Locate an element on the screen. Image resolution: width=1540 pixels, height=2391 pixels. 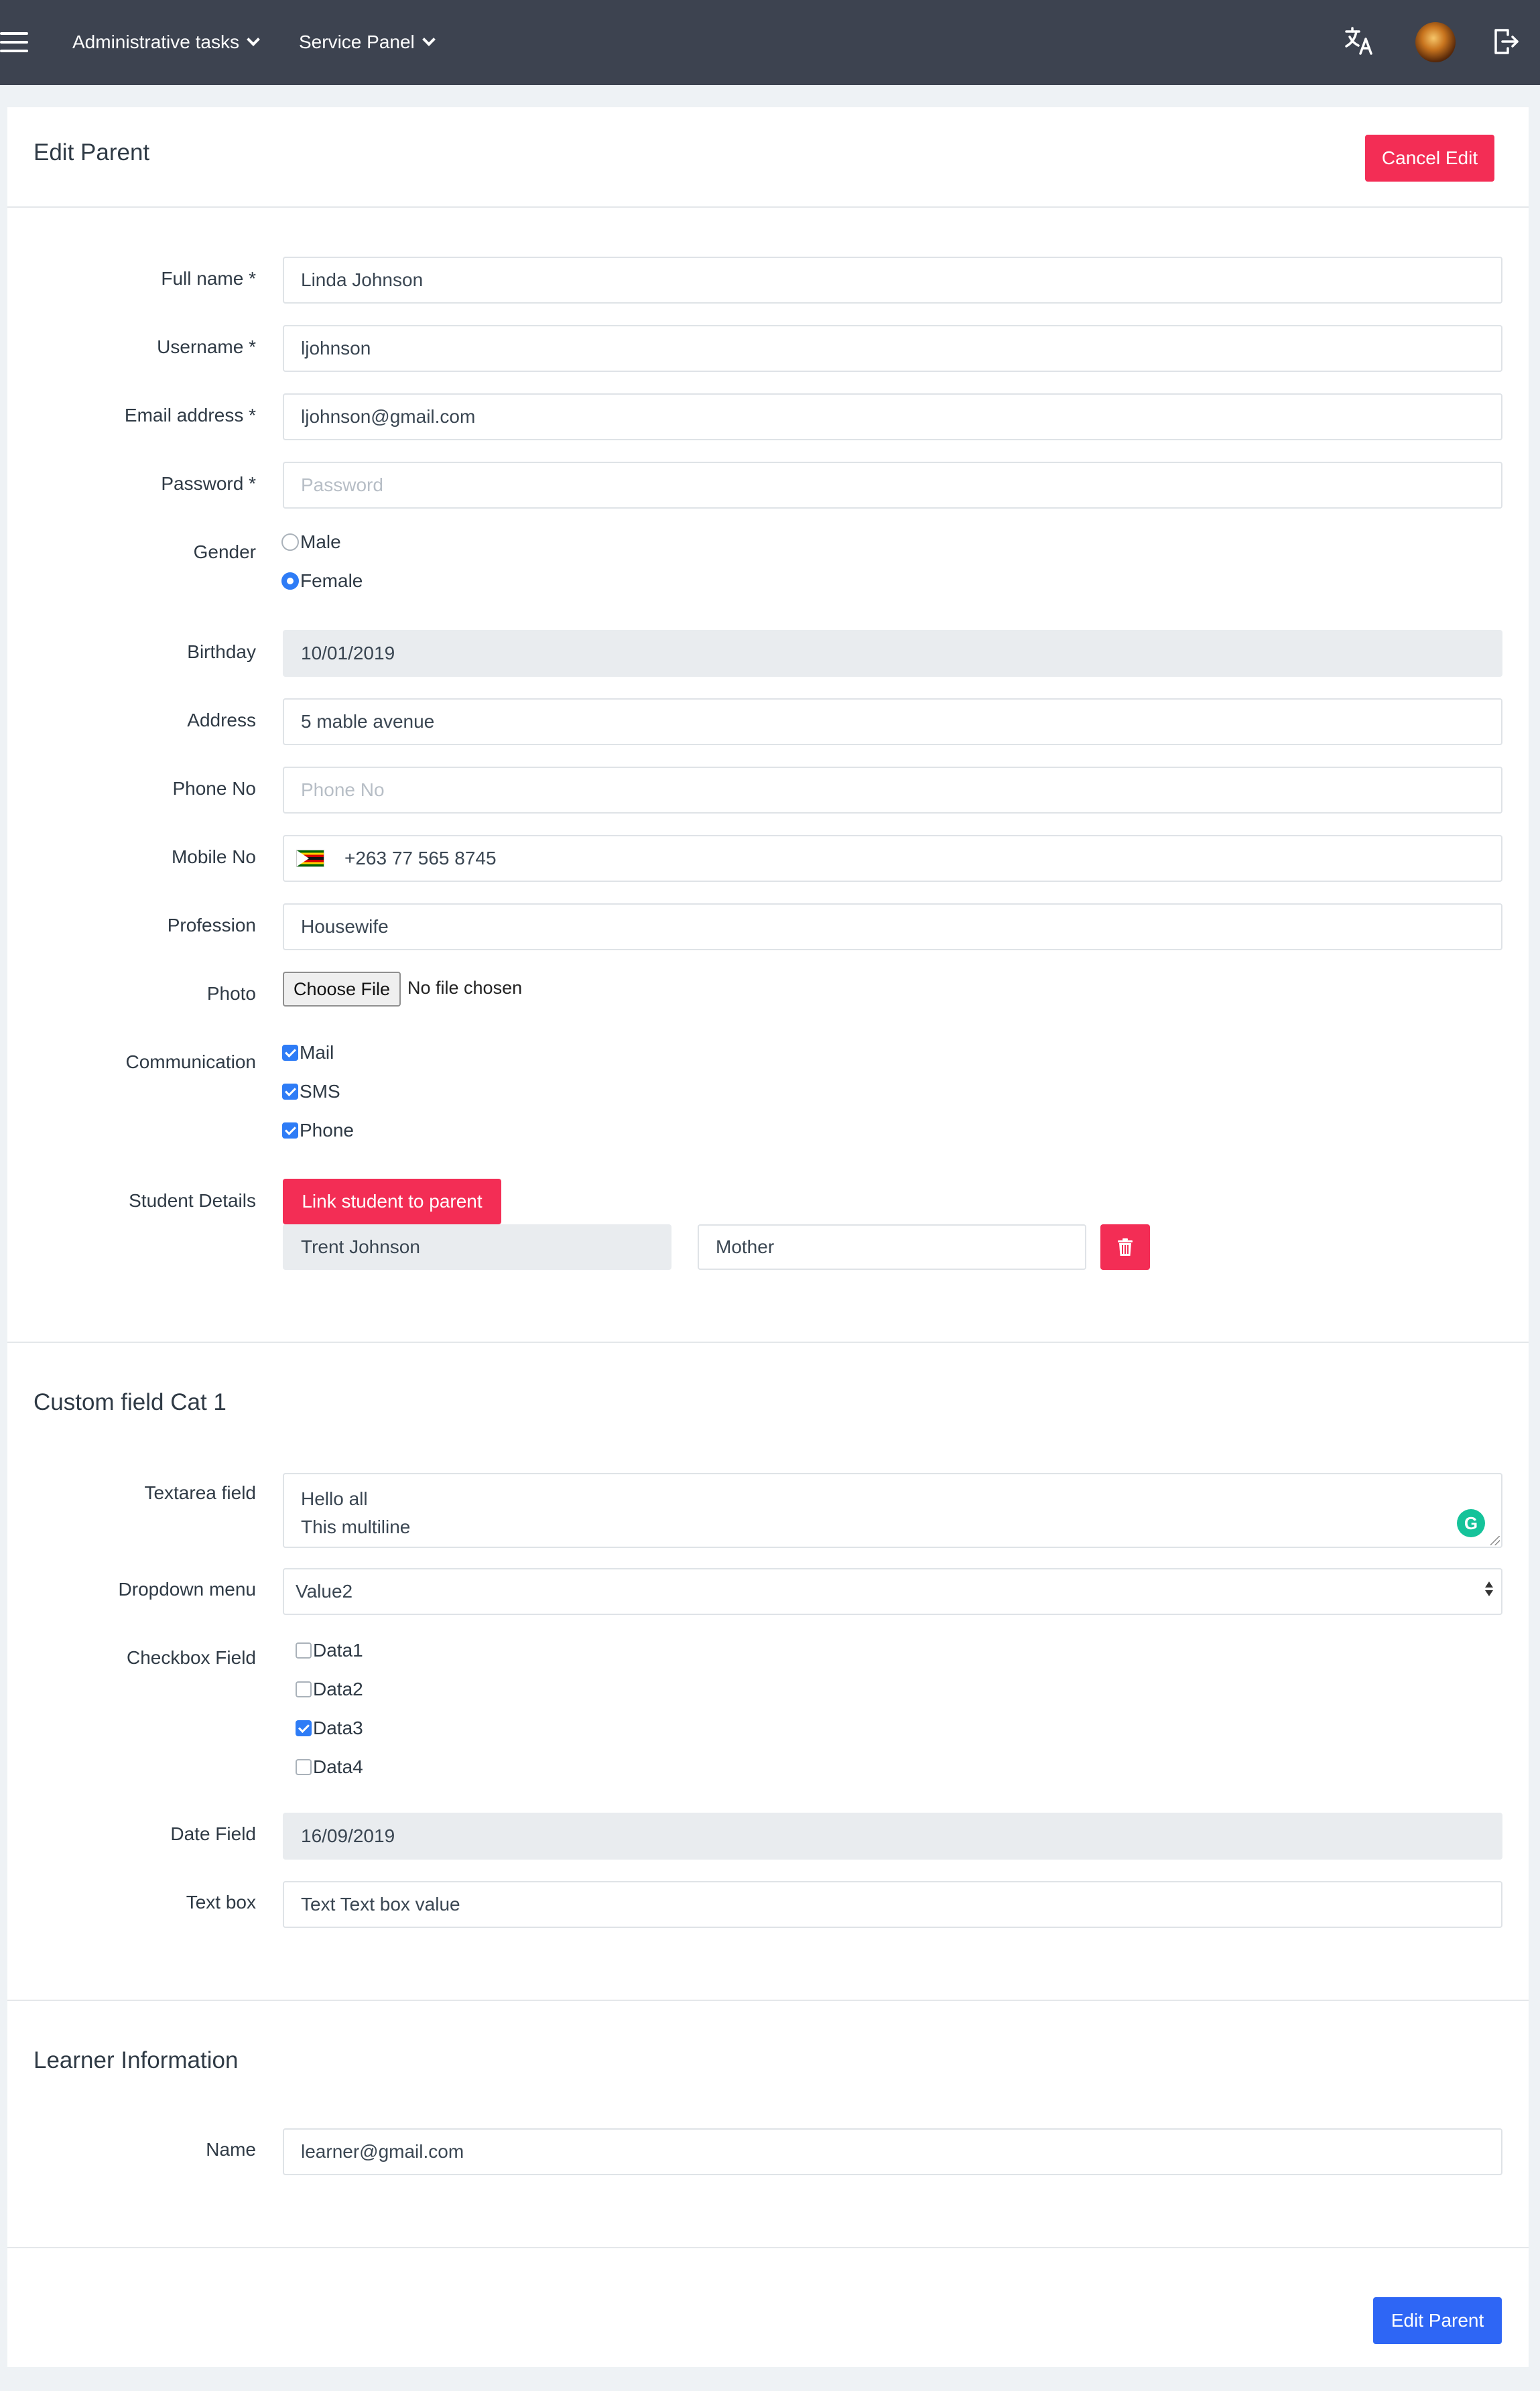
zimbabwe-flag-icon is located at coordinates (310, 858).